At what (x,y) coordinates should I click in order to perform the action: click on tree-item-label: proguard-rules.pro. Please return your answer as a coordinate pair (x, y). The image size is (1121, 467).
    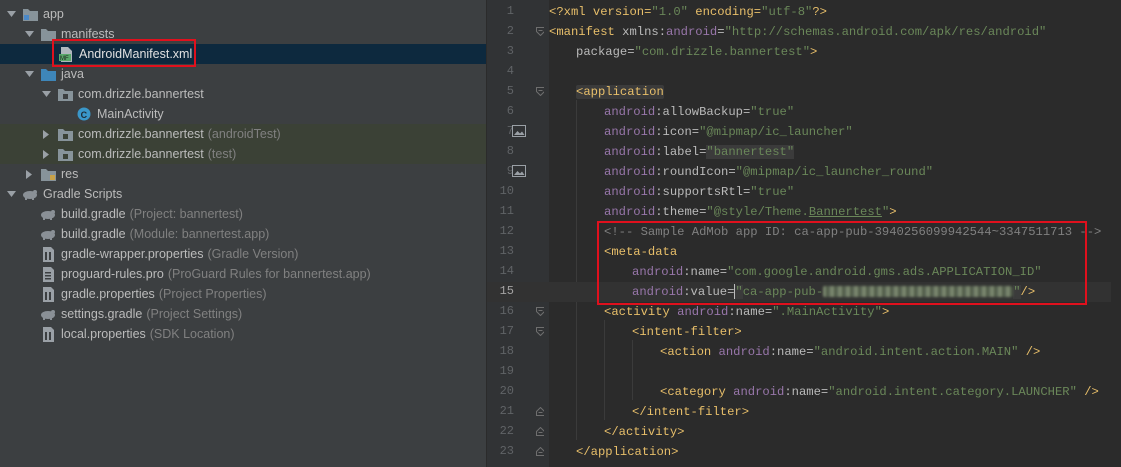
    Looking at the image, I should click on (112, 274).